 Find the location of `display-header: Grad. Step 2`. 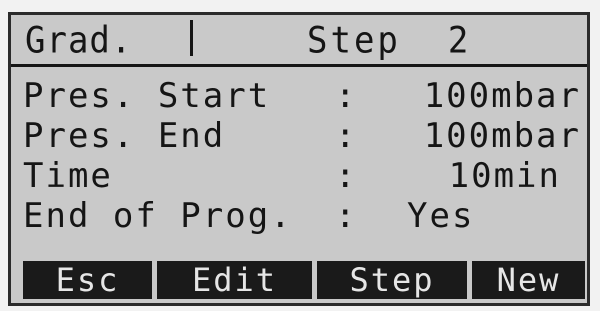

display-header: Grad. Step 2 is located at coordinates (299, 39).